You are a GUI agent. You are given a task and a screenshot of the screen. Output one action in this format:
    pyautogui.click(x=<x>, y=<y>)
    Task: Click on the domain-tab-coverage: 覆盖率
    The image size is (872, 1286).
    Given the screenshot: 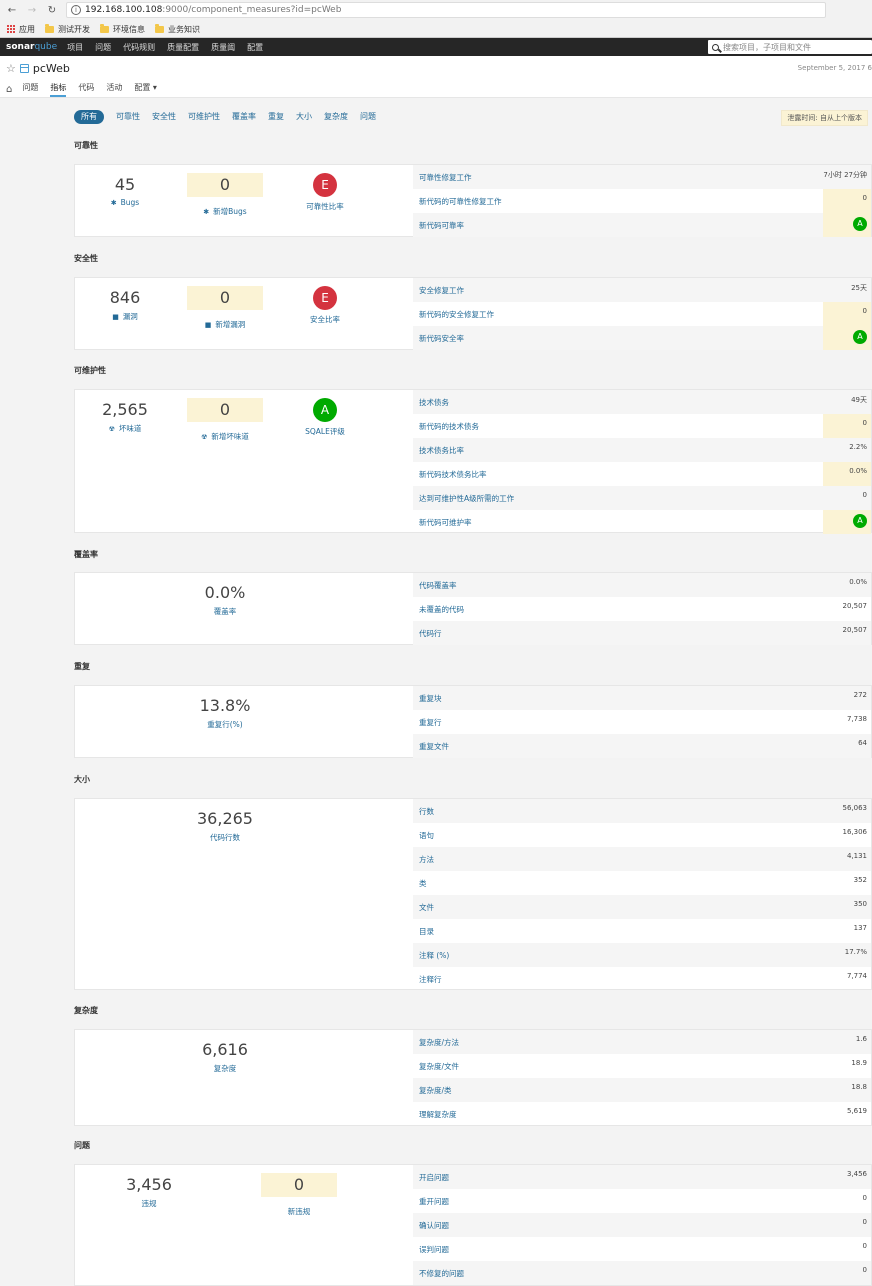 What is the action you would take?
    pyautogui.click(x=244, y=117)
    